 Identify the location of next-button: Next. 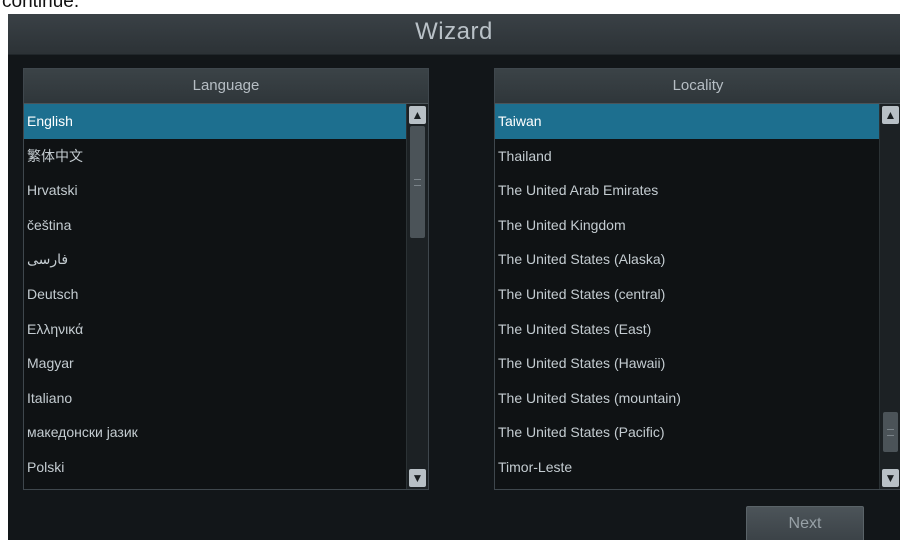
(805, 523).